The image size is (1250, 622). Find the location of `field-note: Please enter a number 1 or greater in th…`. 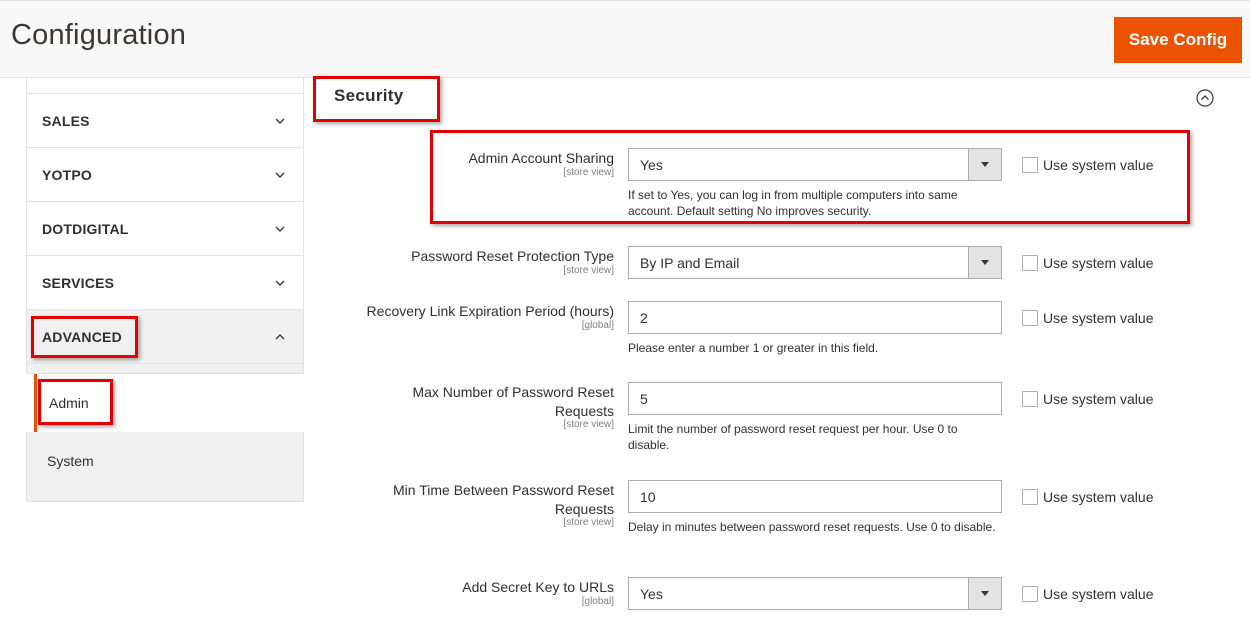

field-note: Please enter a number 1 or greater in th… is located at coordinates (753, 348).